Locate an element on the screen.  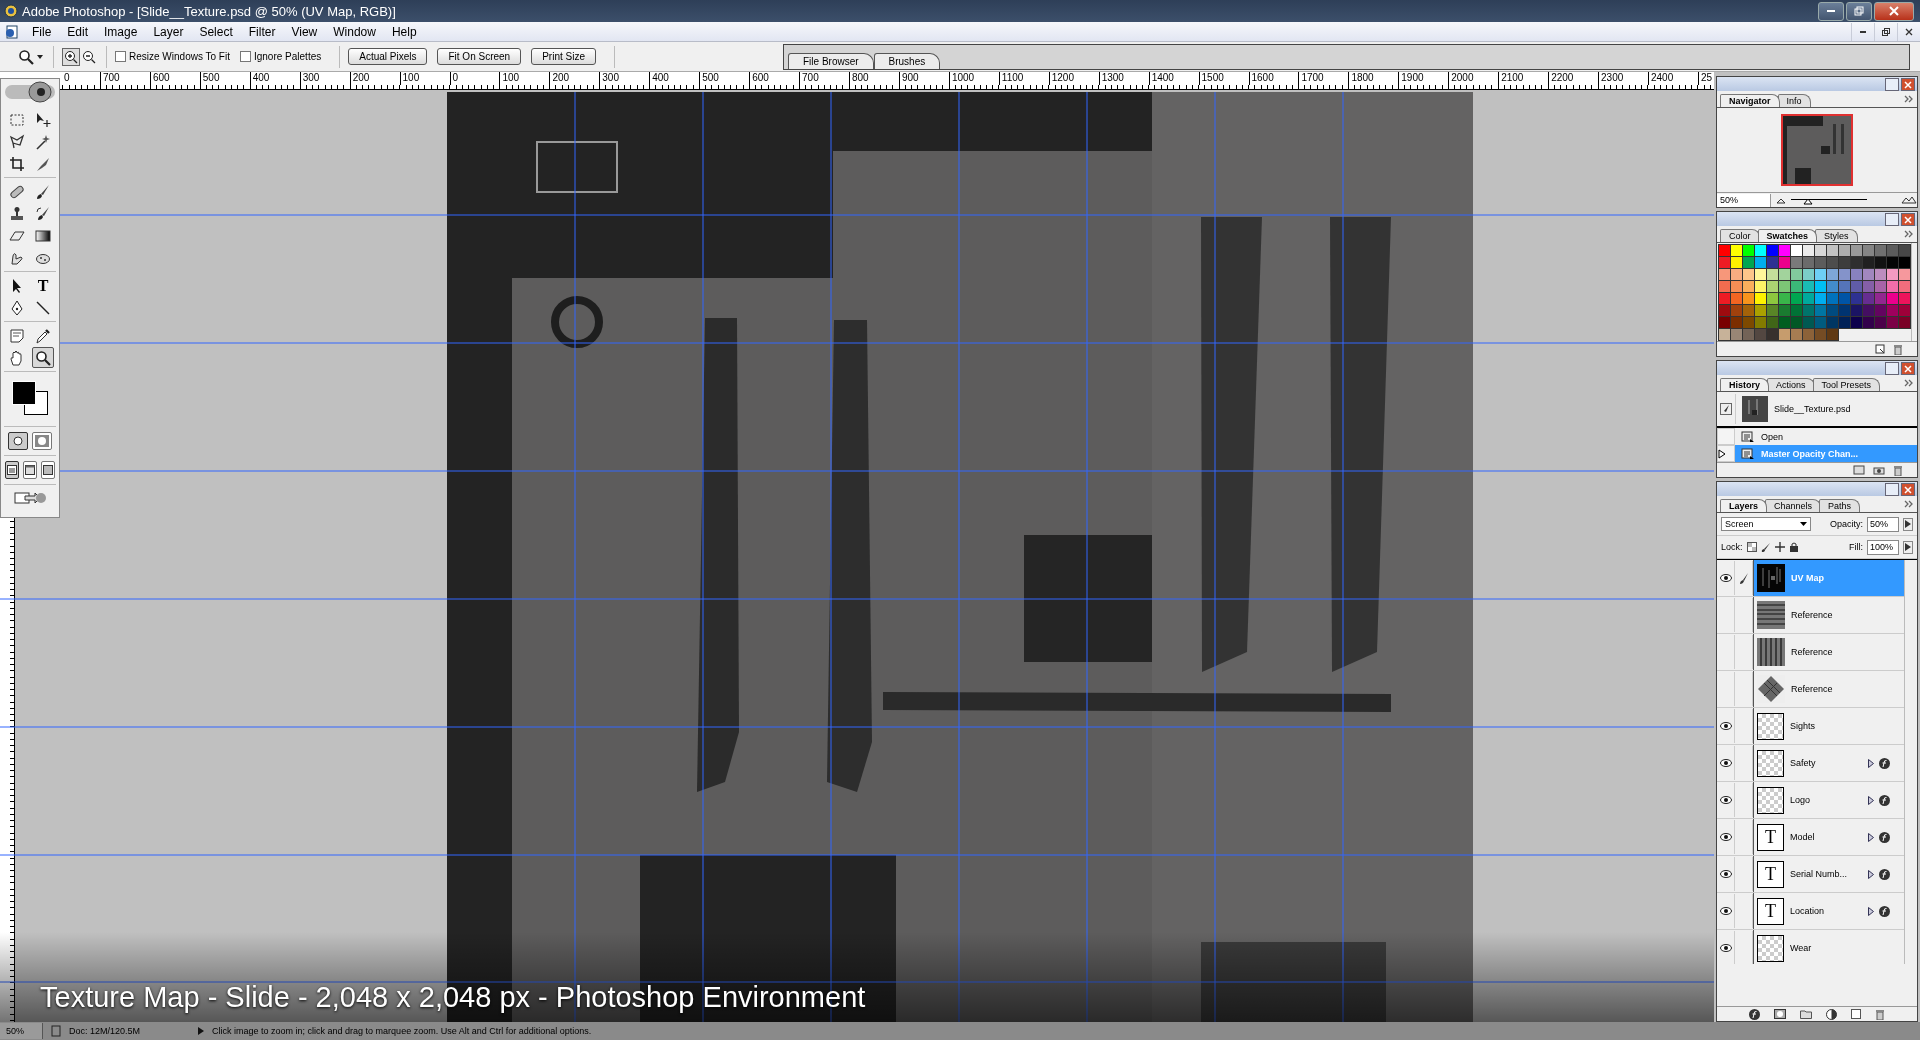
menu-item: Layer is located at coordinates (168, 31).